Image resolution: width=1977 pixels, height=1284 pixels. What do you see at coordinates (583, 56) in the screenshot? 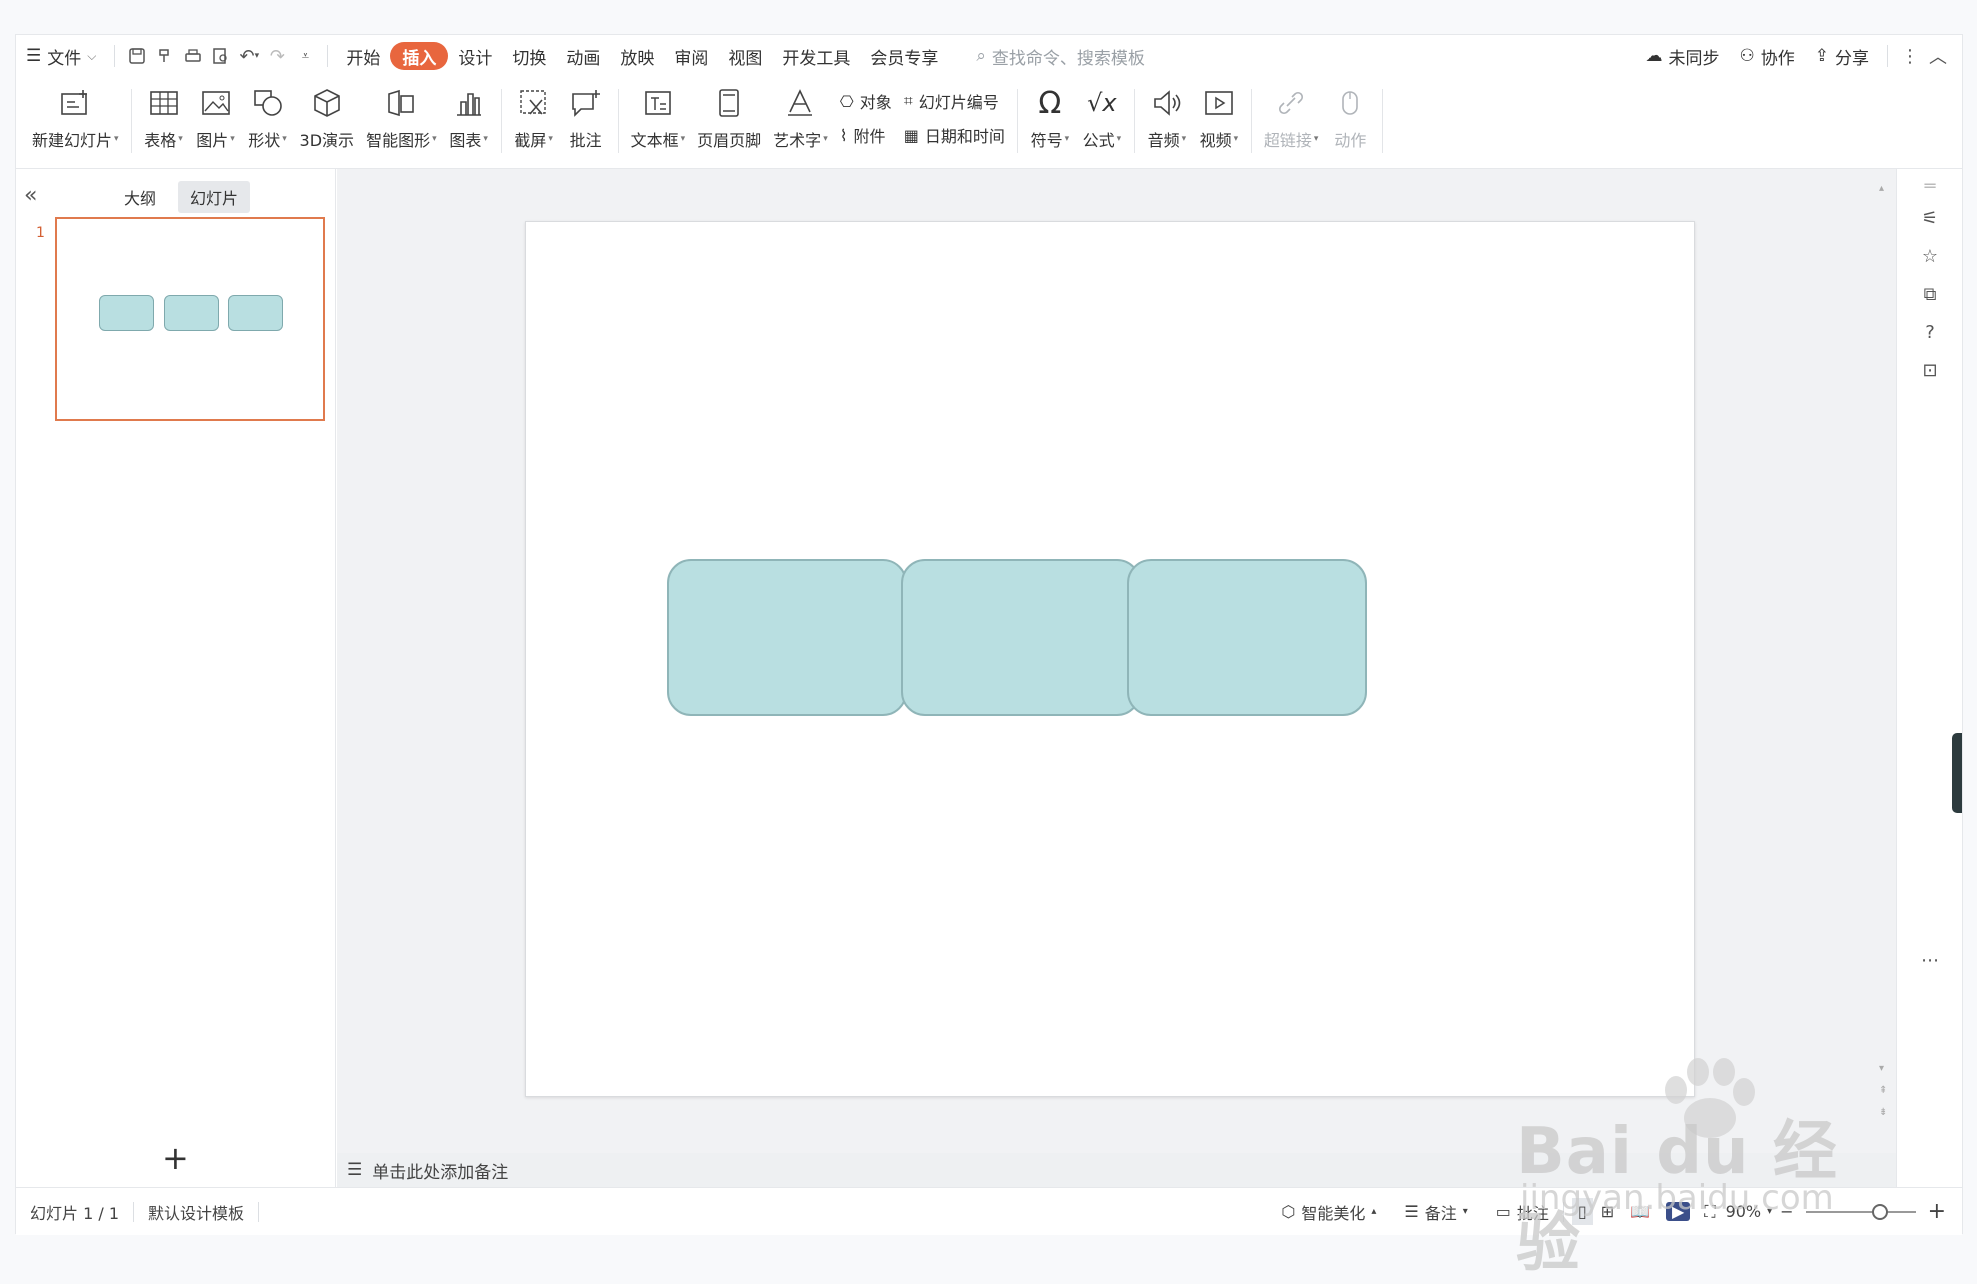
I see `tab-animations: 动画` at bounding box center [583, 56].